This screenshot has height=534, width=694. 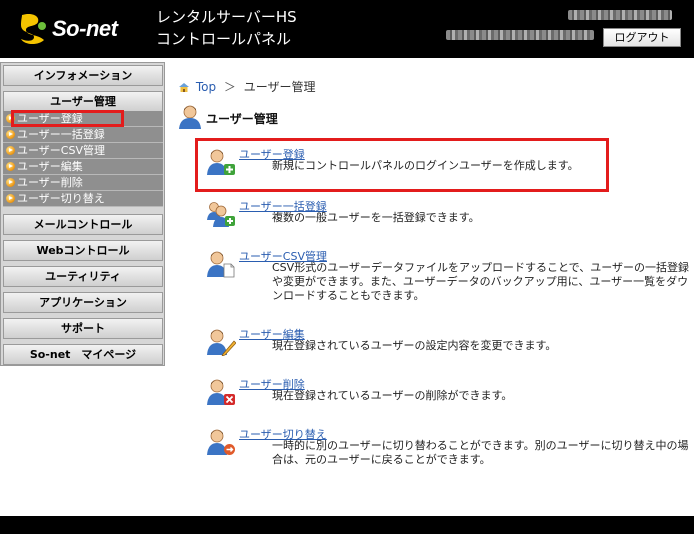 What do you see at coordinates (83, 101) in the screenshot?
I see `sidebar-item-user-management: ユーザー管理` at bounding box center [83, 101].